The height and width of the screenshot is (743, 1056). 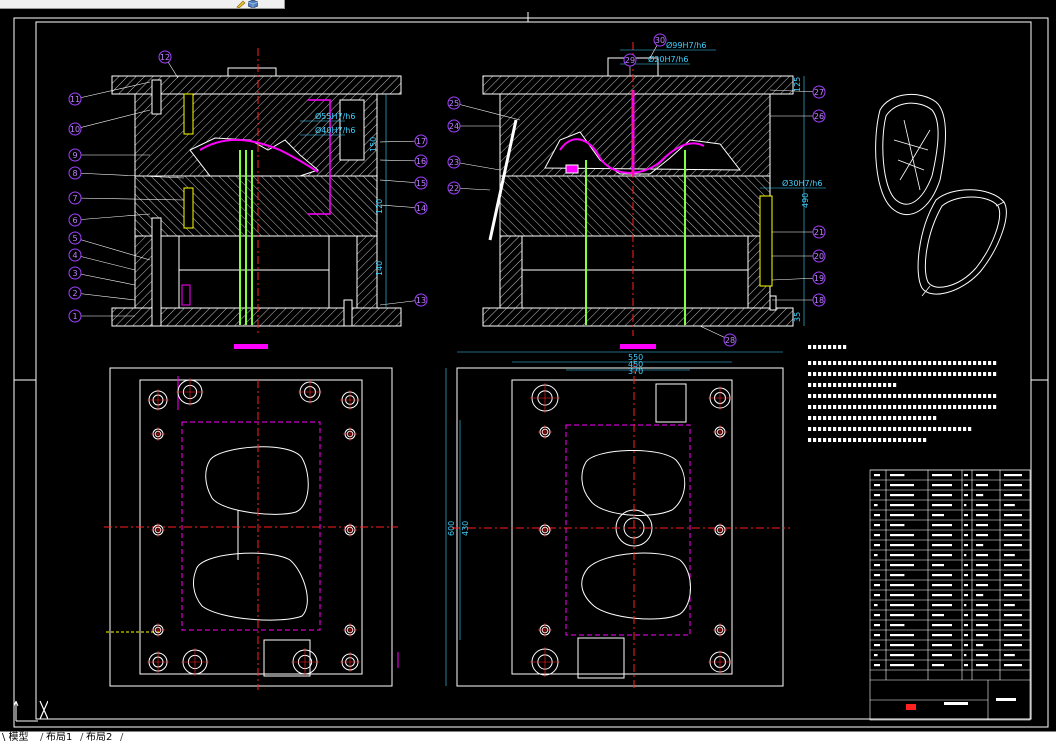 What do you see at coordinates (251, 528) in the screenshot?
I see `plan-view-left` at bounding box center [251, 528].